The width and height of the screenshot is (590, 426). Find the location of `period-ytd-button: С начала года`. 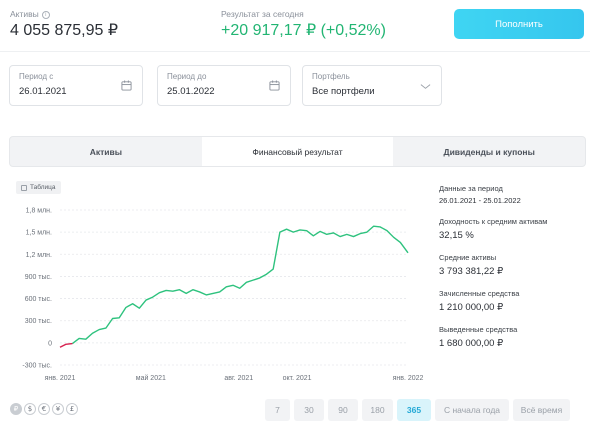

period-ytd-button: С начала года is located at coordinates (472, 410).